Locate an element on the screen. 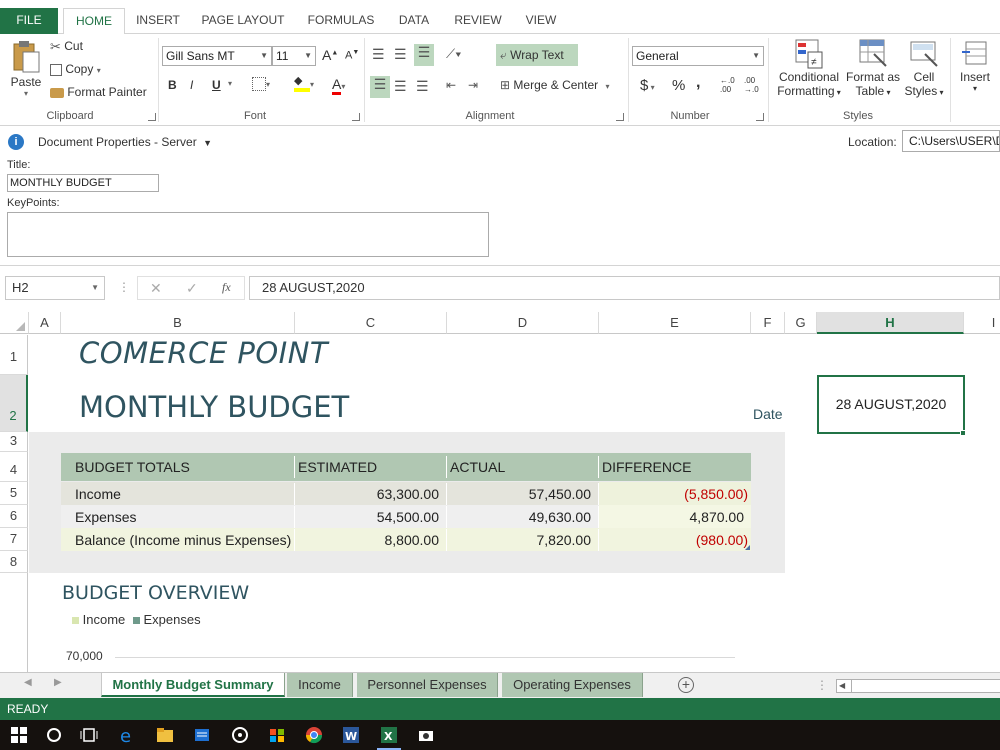 The height and width of the screenshot is (750, 1000). conditional-formatting-button: ≠ Conditional Formatting ▾ is located at coordinates (809, 68).